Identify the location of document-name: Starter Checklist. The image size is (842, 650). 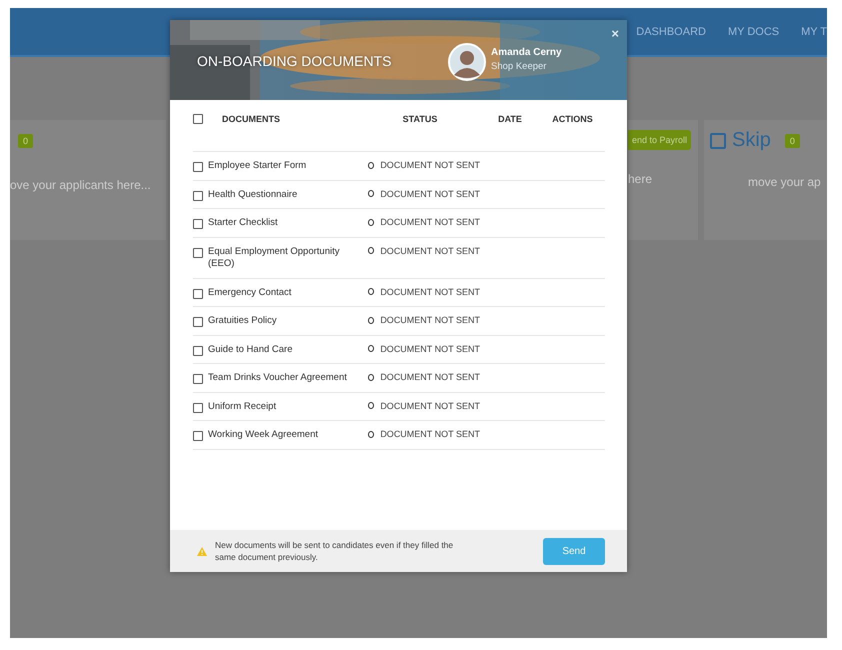
(243, 223).